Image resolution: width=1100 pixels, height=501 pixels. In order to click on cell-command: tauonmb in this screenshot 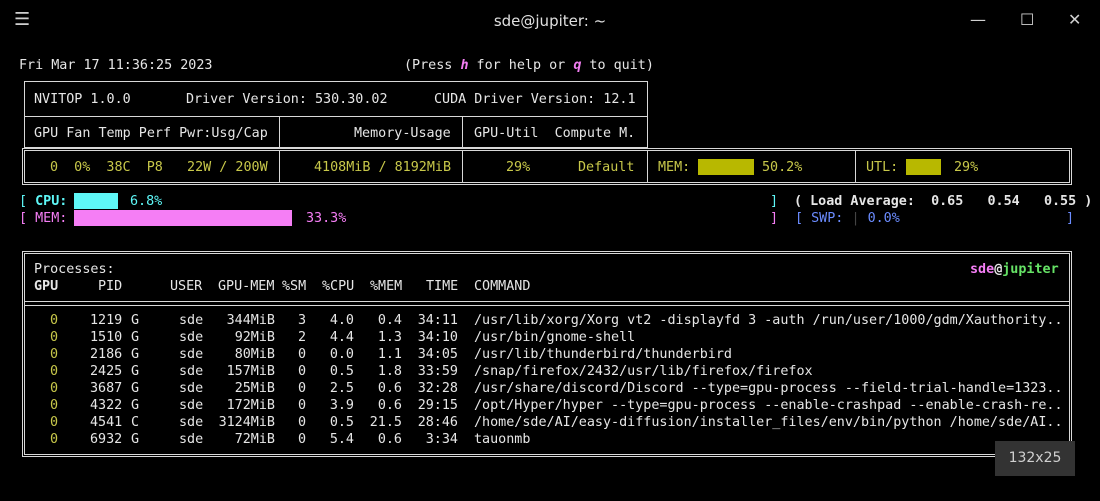, I will do `click(502, 439)`.